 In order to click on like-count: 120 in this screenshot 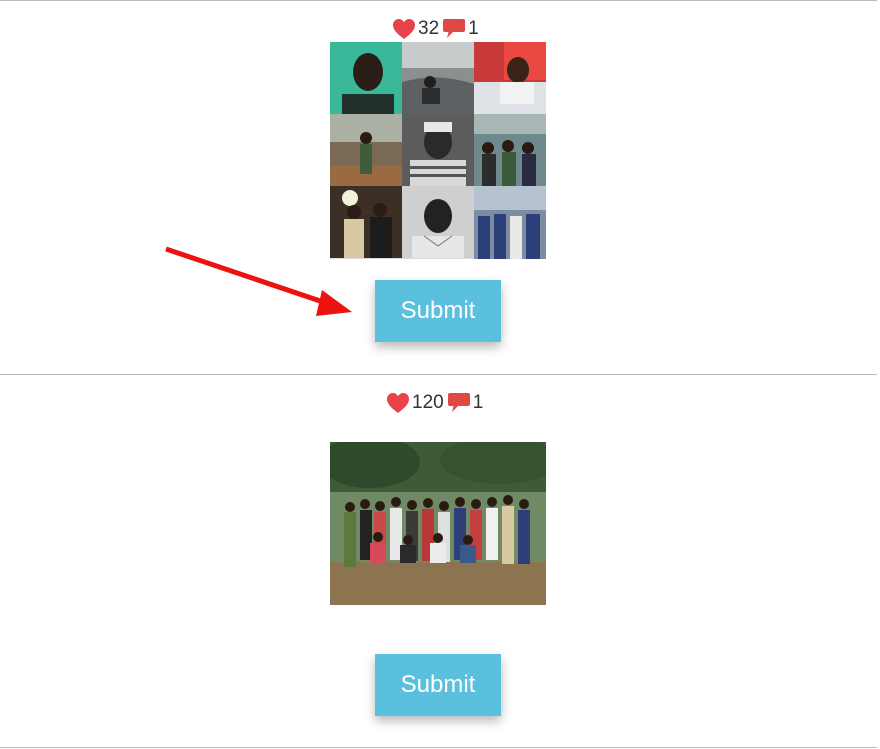, I will do `click(428, 402)`.